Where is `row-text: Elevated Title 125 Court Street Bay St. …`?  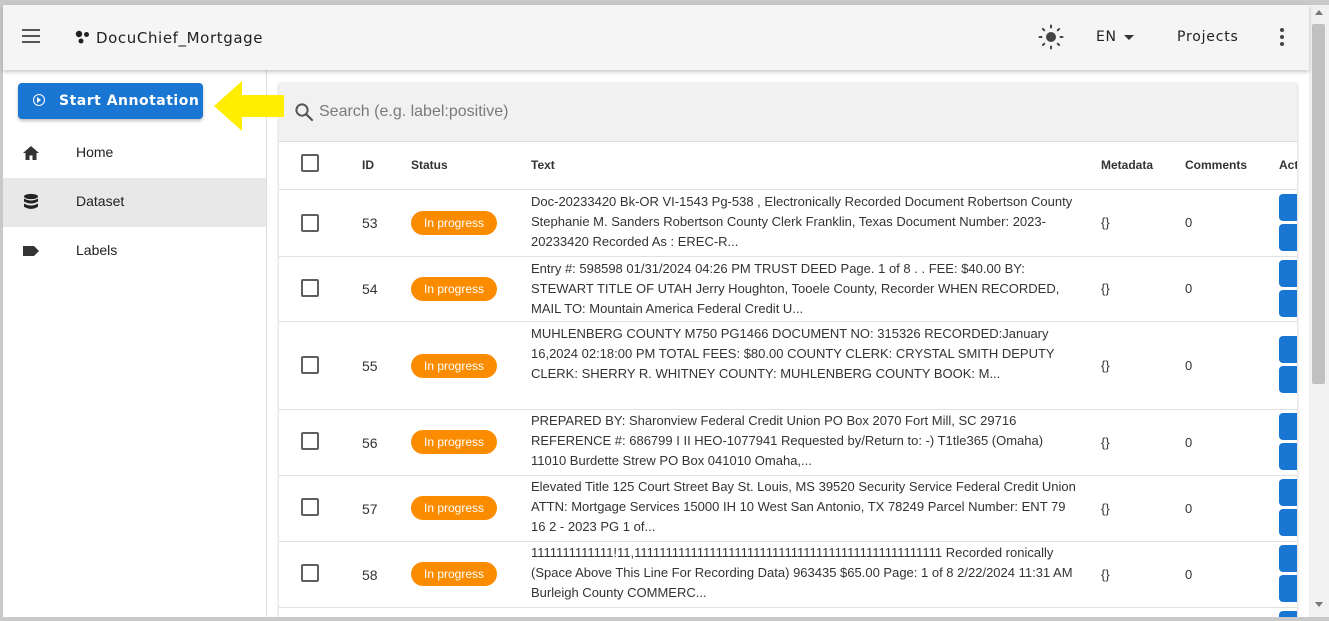 row-text: Elevated Title 125 Court Street Bay St. … is located at coordinates (803, 506).